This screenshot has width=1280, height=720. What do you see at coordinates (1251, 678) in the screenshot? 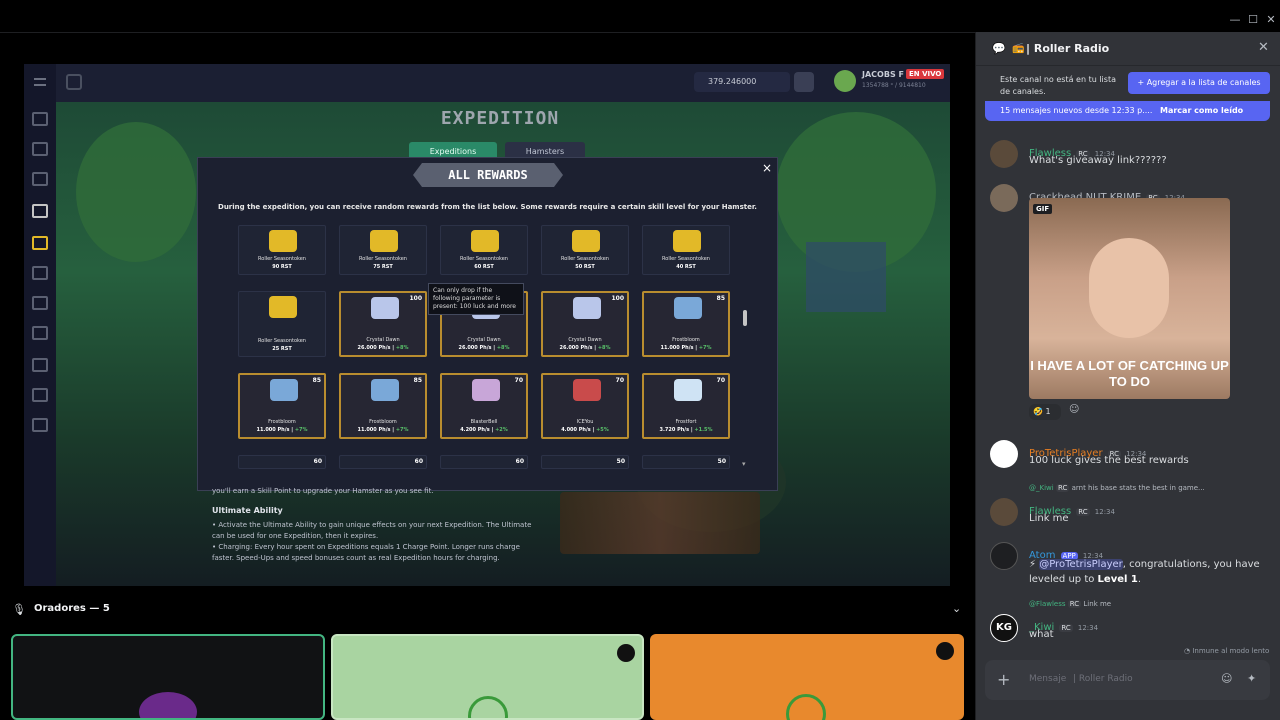
I see `apps-icon: ✦` at bounding box center [1251, 678].